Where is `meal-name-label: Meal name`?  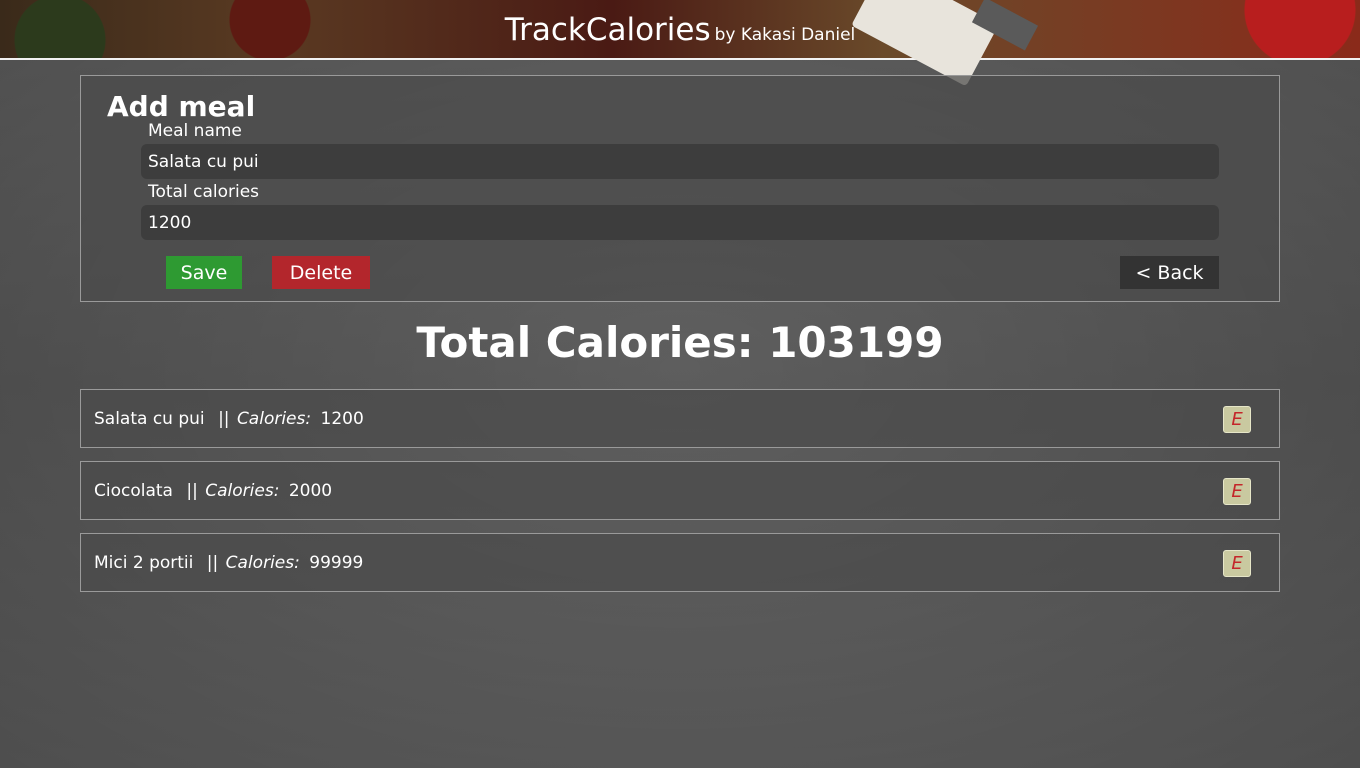
meal-name-label: Meal name is located at coordinates (195, 131).